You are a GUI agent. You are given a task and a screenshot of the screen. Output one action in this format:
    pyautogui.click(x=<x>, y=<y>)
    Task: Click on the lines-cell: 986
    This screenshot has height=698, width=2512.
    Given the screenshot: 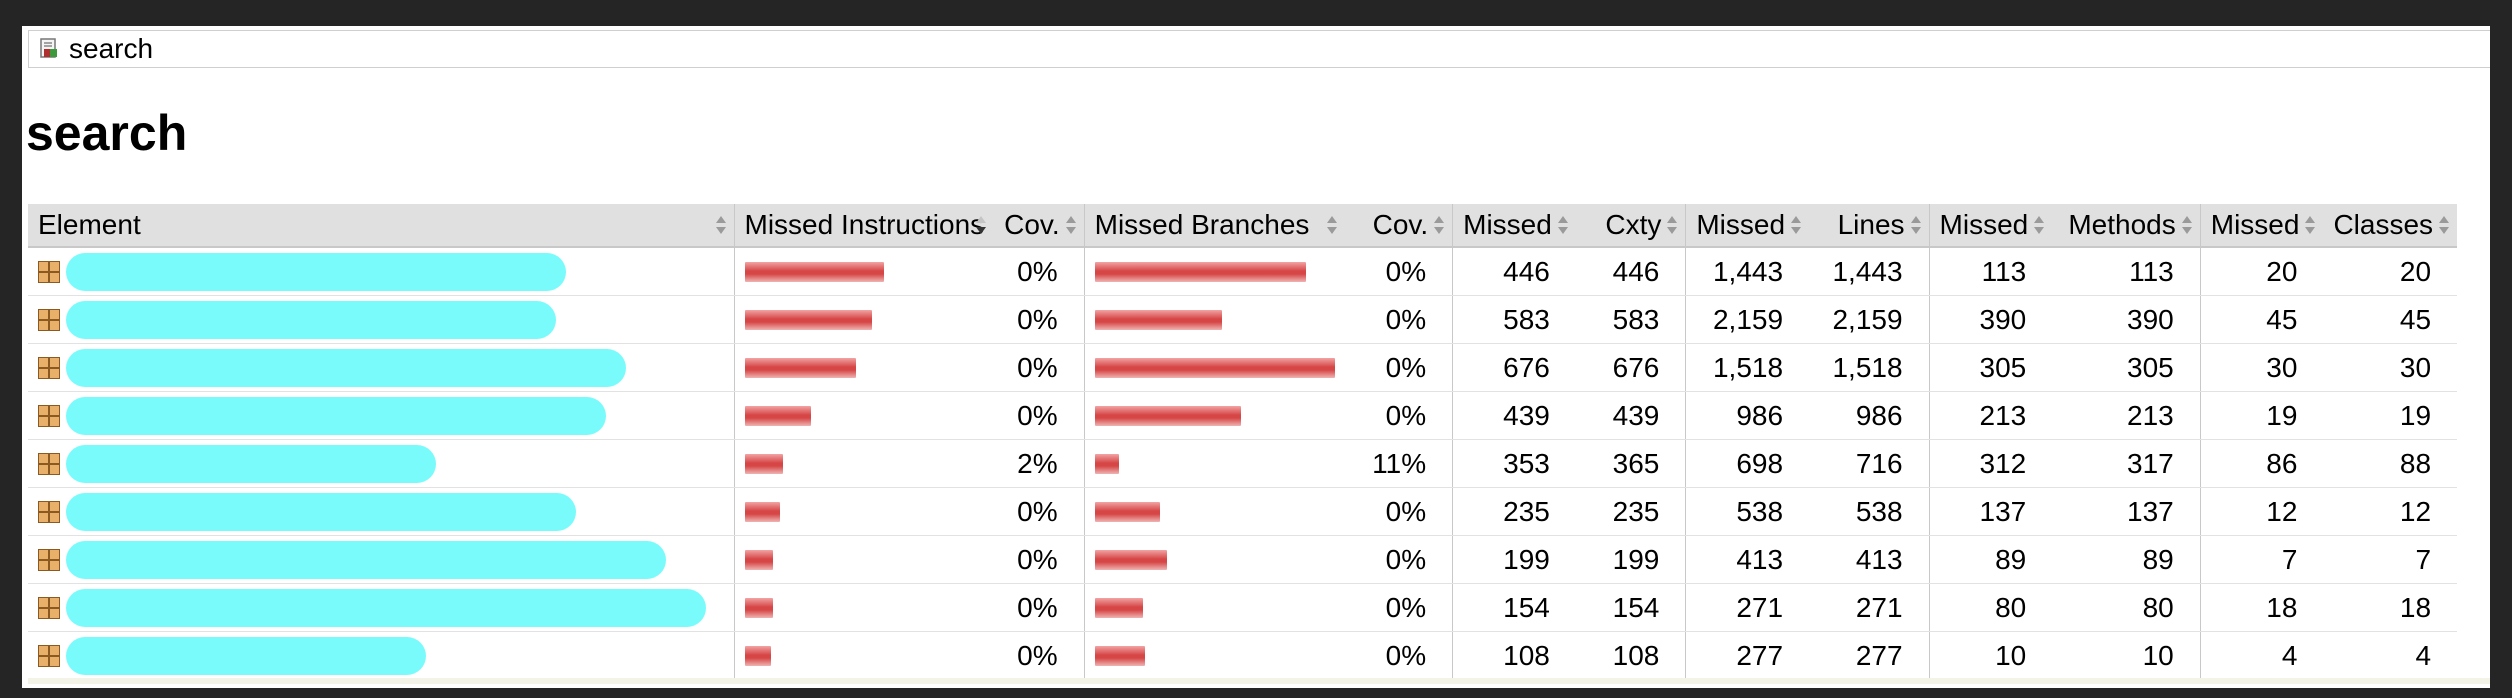 What is the action you would take?
    pyautogui.click(x=1869, y=415)
    